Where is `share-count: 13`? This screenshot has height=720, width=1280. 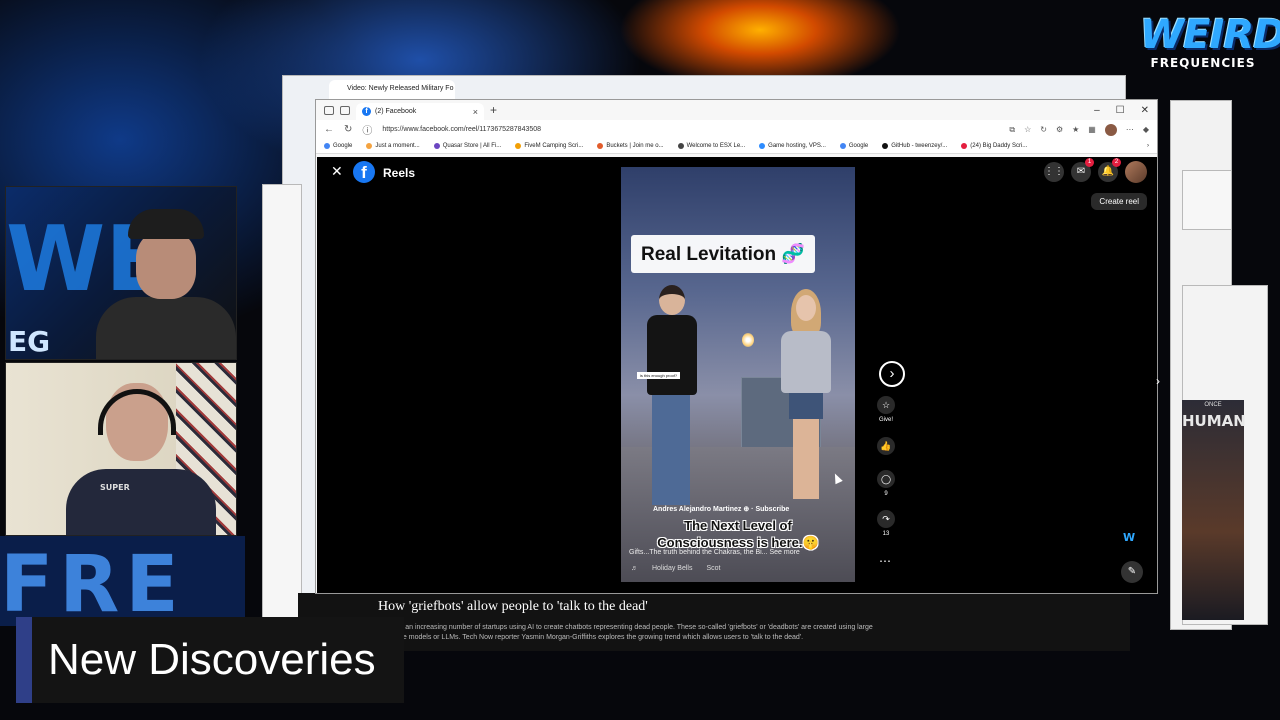 share-count: 13 is located at coordinates (886, 534).